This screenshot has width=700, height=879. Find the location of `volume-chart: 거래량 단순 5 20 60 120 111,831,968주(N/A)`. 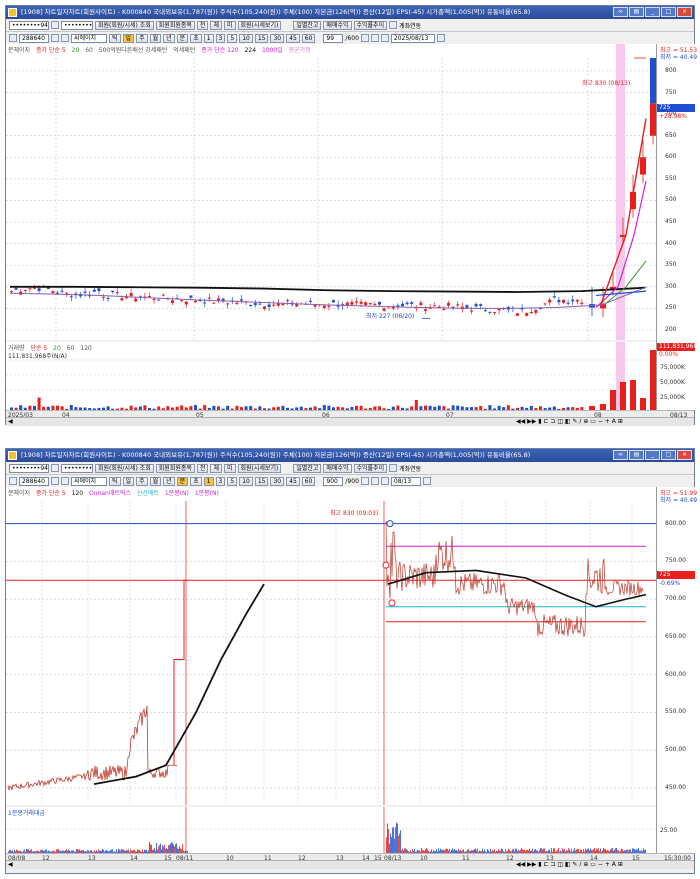

volume-chart: 거래량 단순 5 20 60 120 111,831,968주(N/A) is located at coordinates (331, 376).